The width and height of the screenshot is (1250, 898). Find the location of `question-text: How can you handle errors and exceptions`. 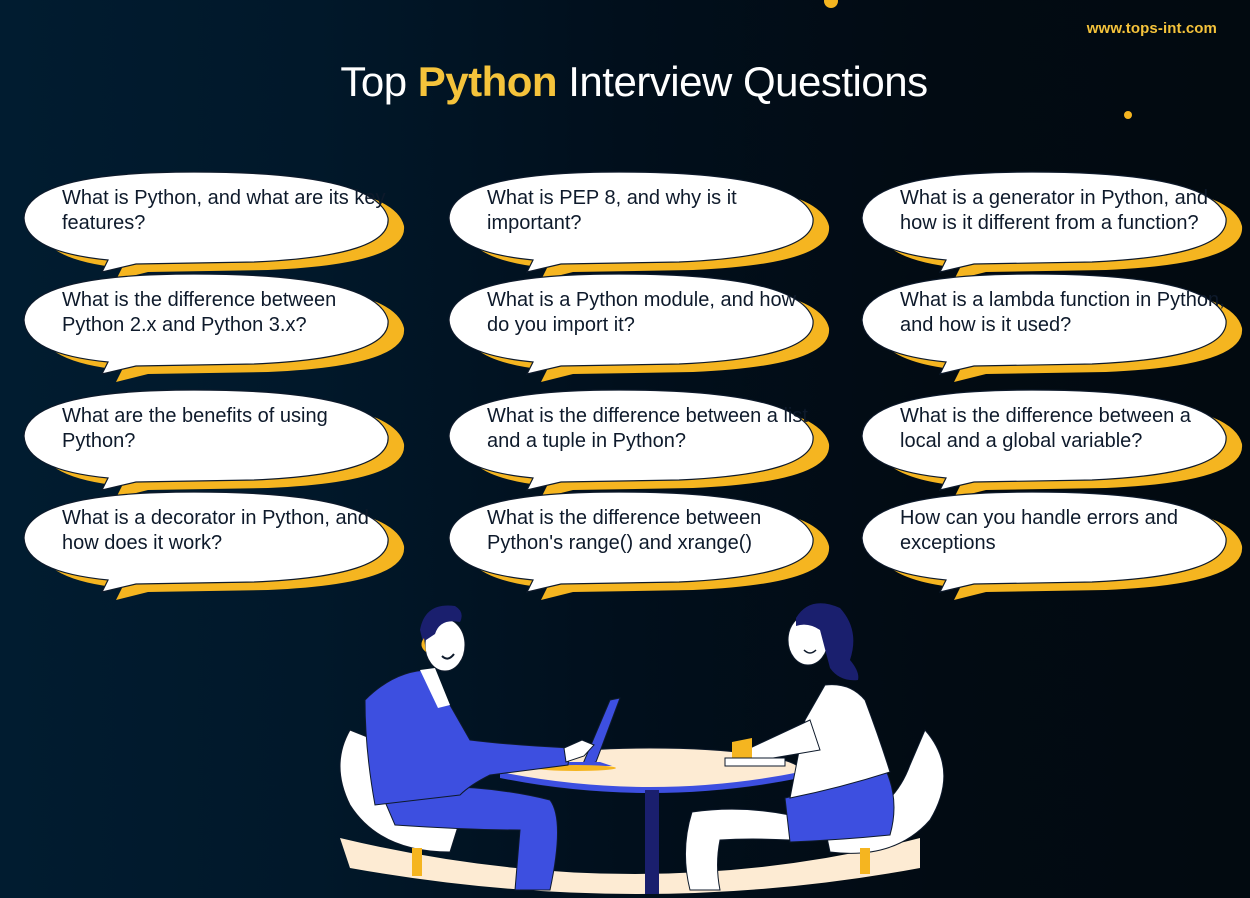

question-text: How can you handle errors and exceptions is located at coordinates (1039, 530).